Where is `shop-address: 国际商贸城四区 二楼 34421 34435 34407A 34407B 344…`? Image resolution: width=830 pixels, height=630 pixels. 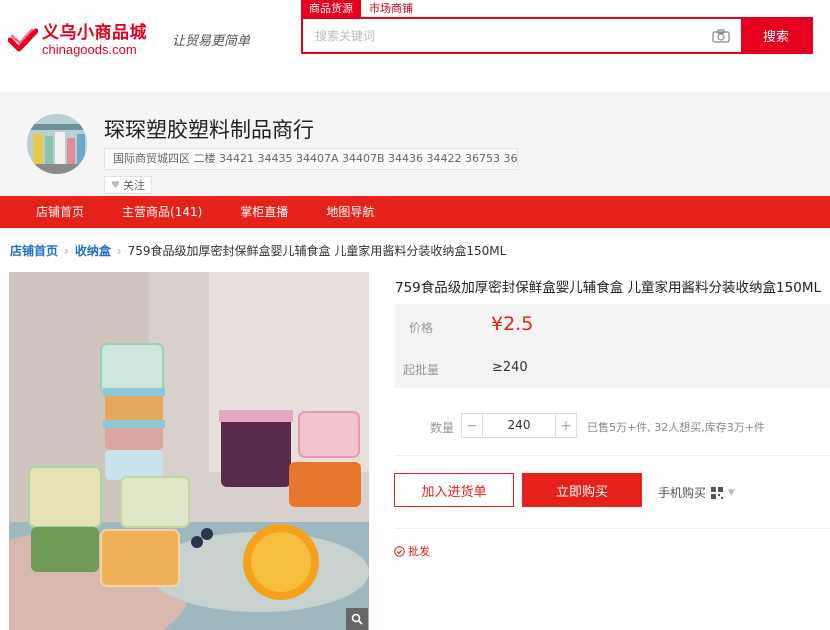 shop-address: 国际商贸城四区 二楼 34421 34435 34407A 34407B 344… is located at coordinates (311, 159).